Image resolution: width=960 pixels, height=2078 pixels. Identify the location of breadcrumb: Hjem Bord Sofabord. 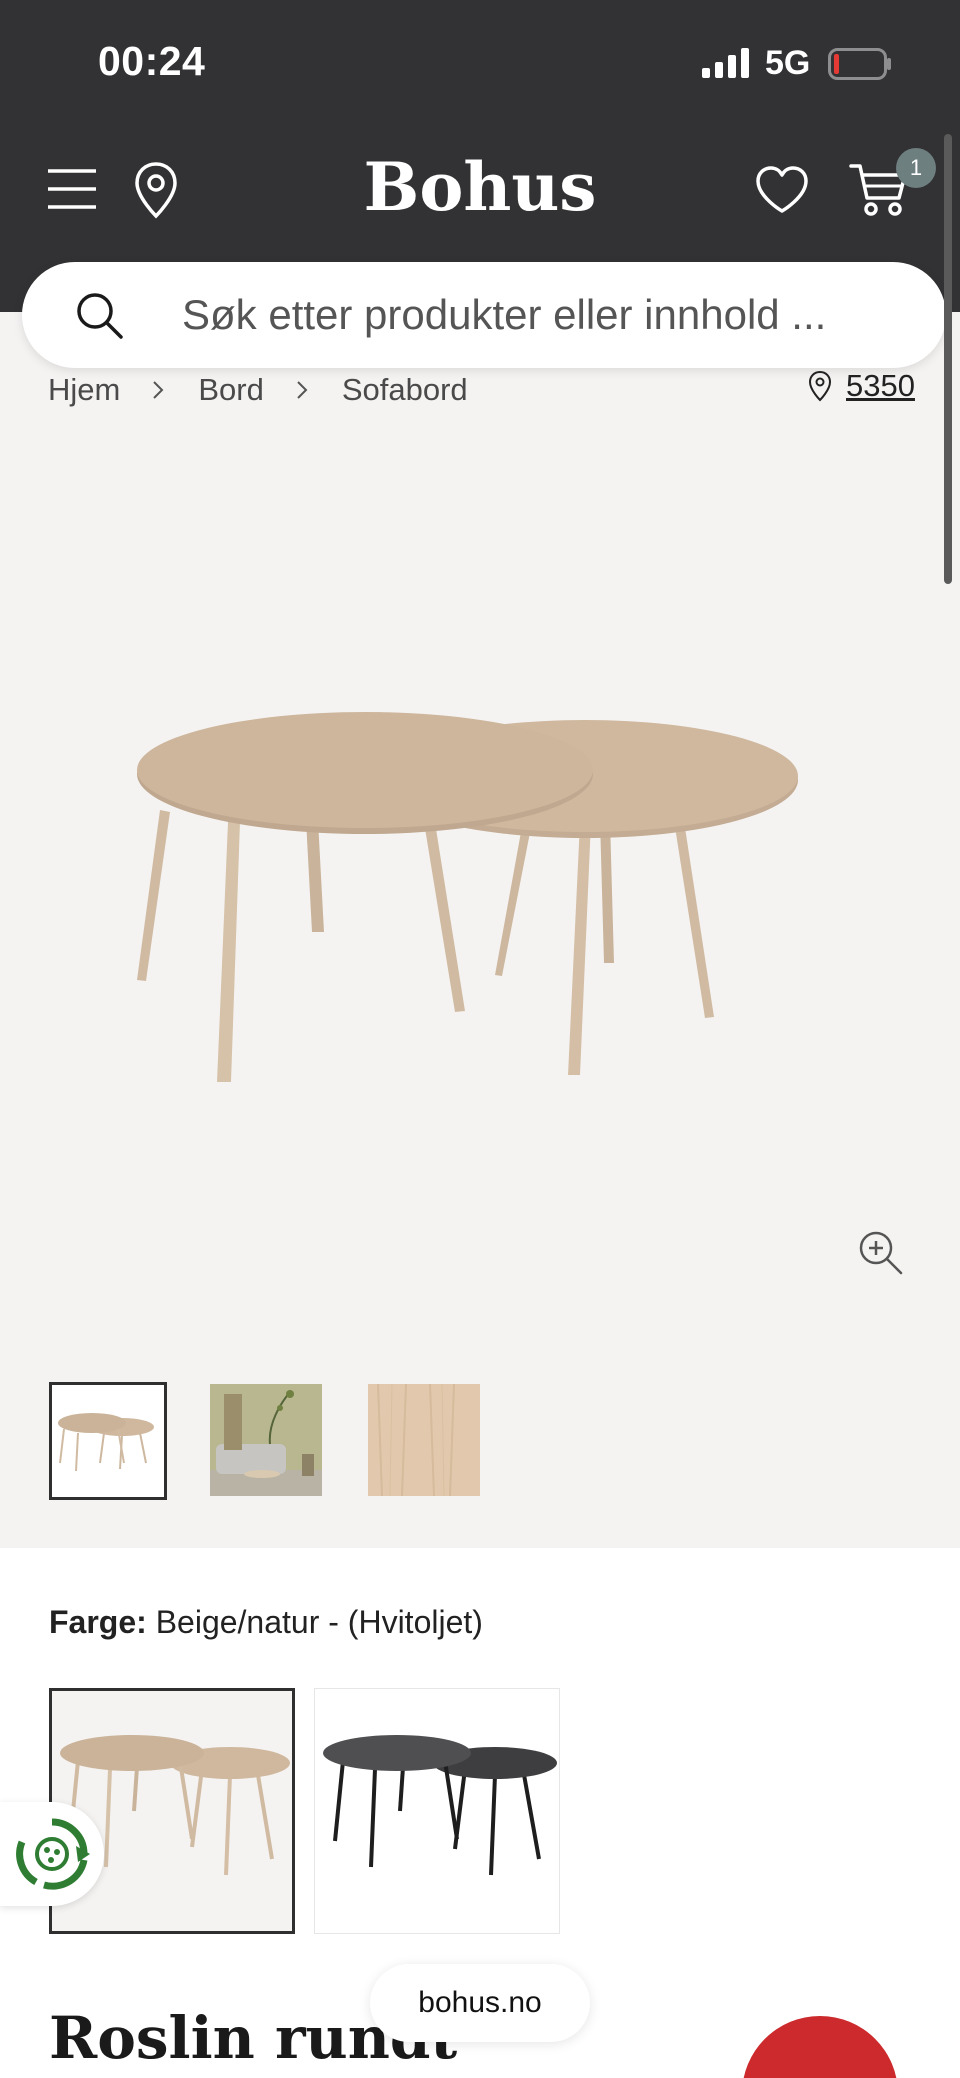
(258, 390).